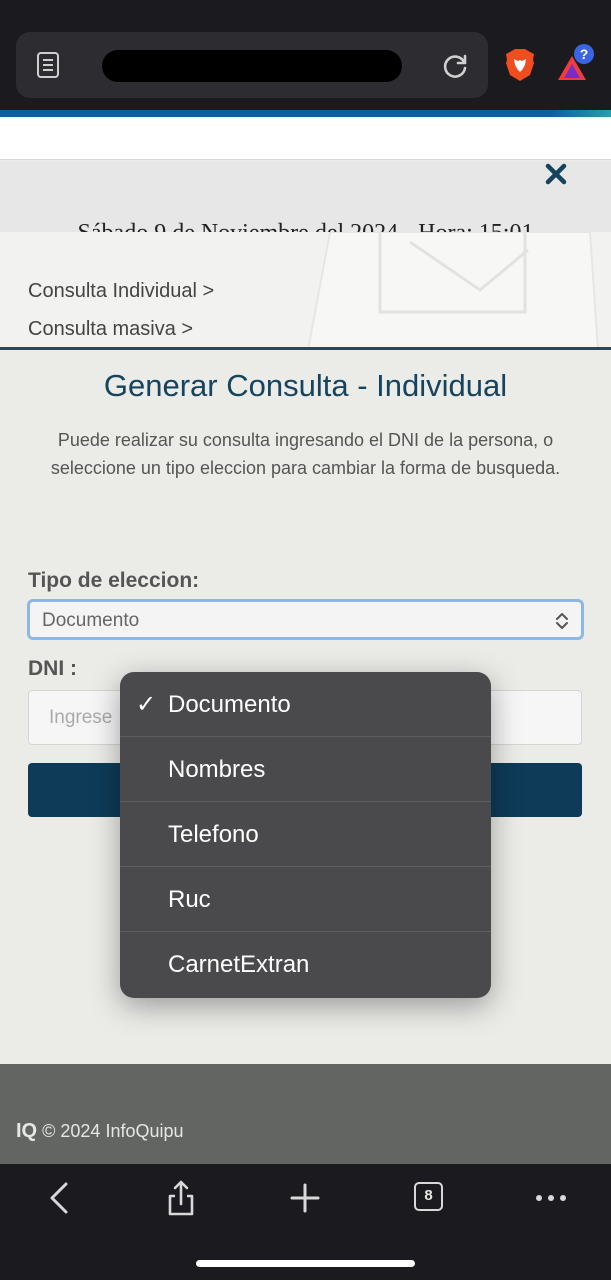  What do you see at coordinates (305, 291) in the screenshot?
I see `navigation-panel: Consulta Individual > Consulta masiva >` at bounding box center [305, 291].